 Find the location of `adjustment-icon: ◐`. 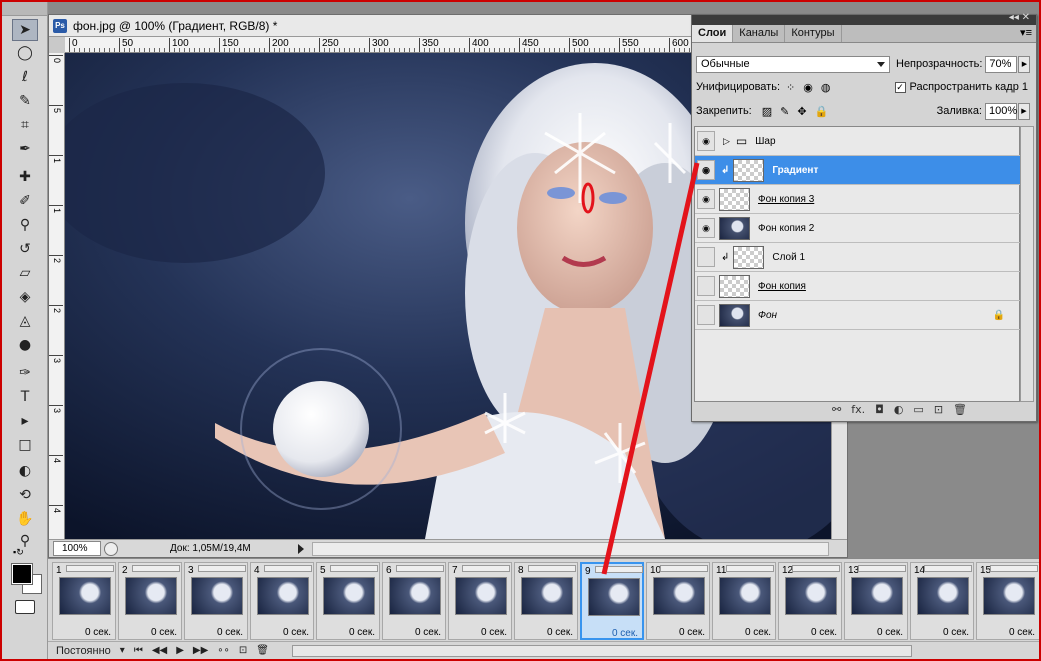

adjustment-icon: ◐ is located at coordinates (899, 409).